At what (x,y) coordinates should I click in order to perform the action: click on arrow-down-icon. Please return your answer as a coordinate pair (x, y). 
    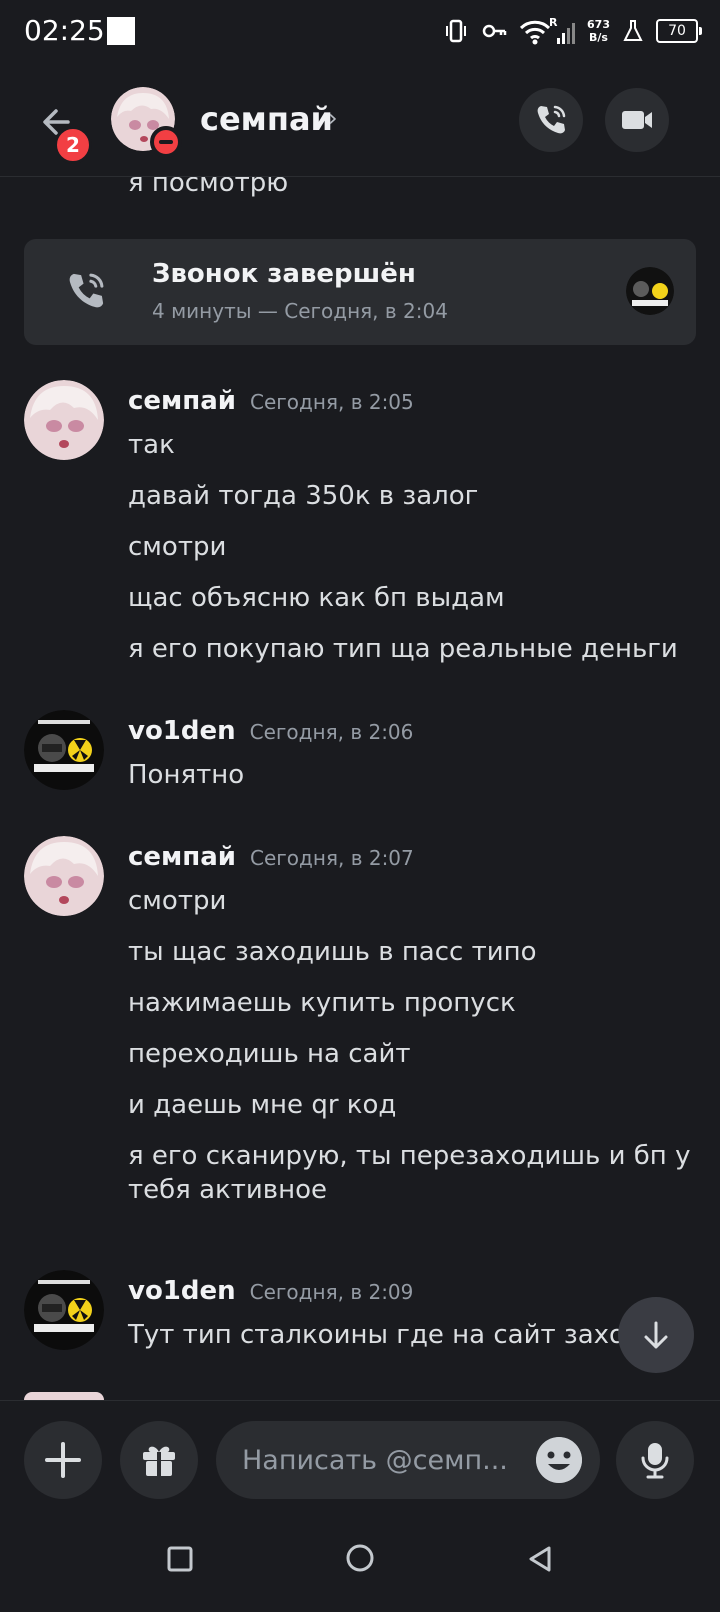
    Looking at the image, I should click on (656, 1335).